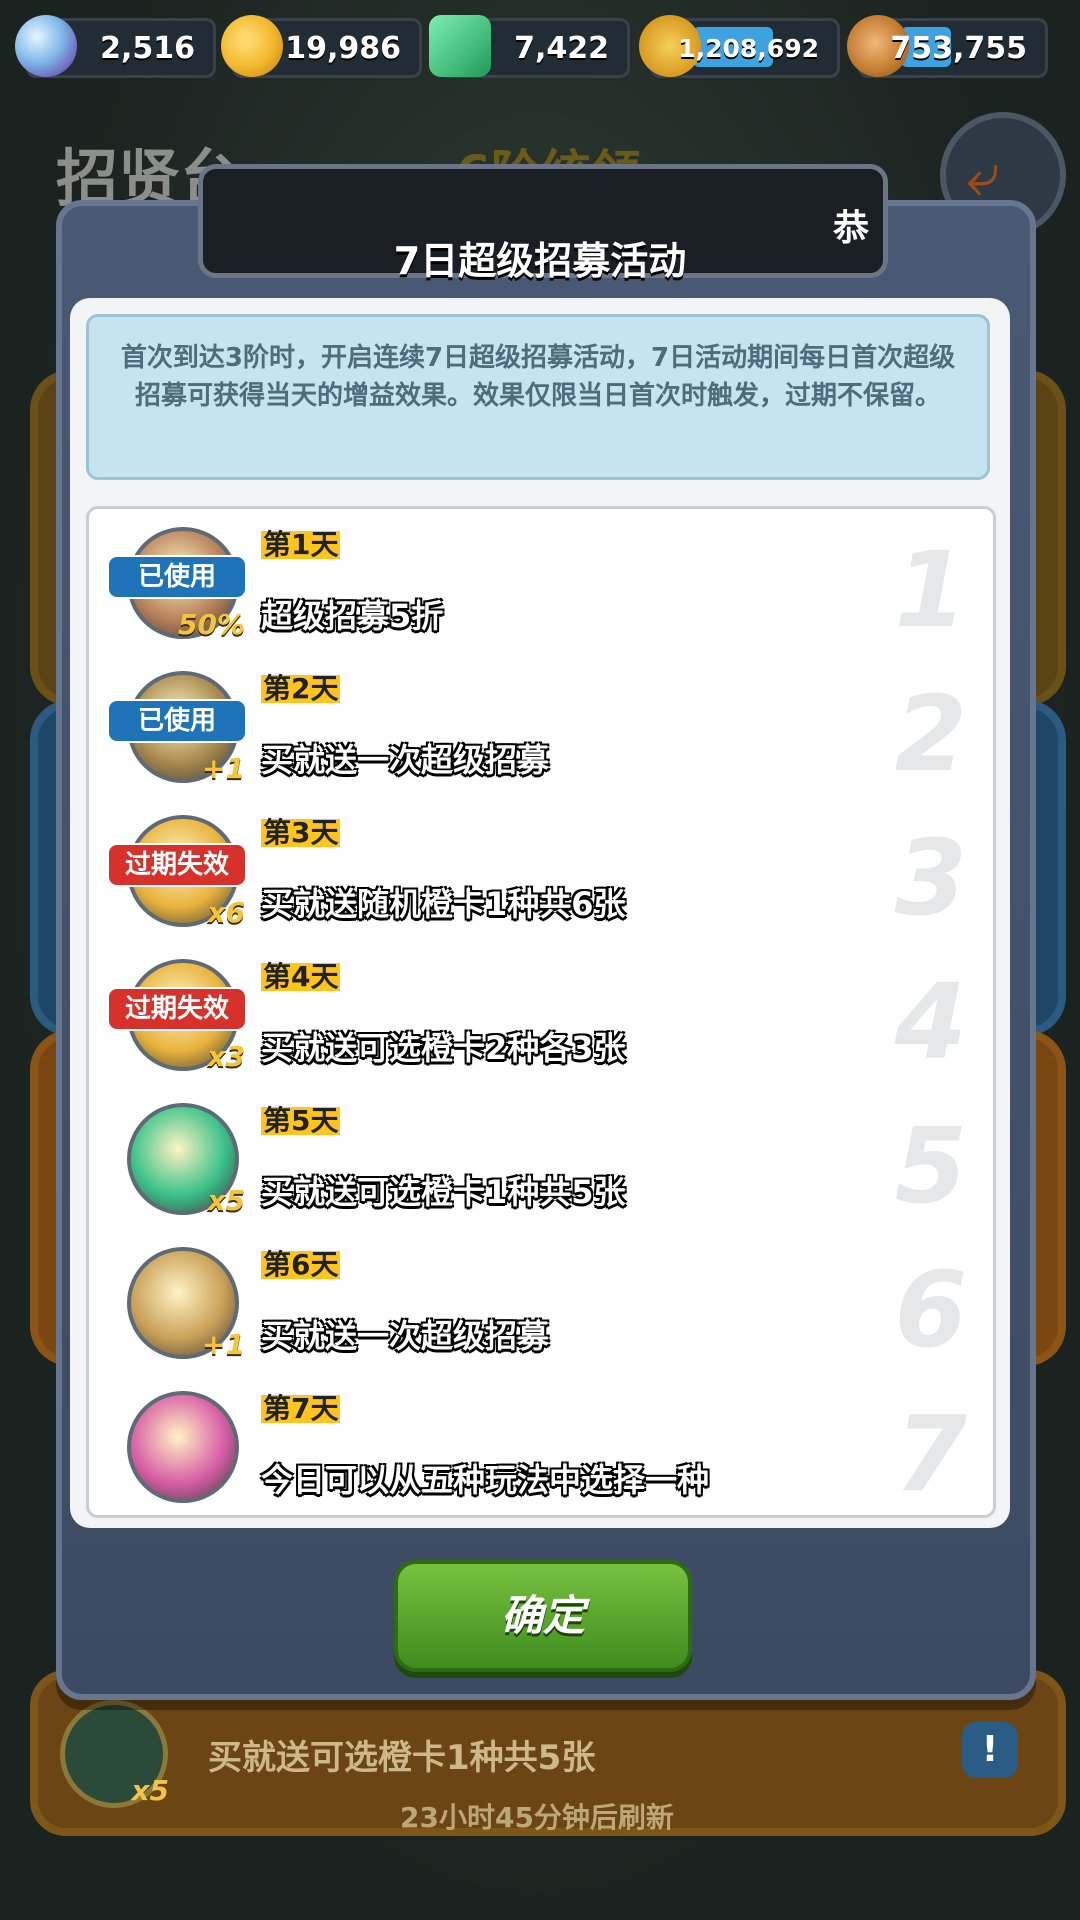 This screenshot has height=1920, width=1080. Describe the element at coordinates (301, 544) in the screenshot. I see `day-label: 第1天` at that location.